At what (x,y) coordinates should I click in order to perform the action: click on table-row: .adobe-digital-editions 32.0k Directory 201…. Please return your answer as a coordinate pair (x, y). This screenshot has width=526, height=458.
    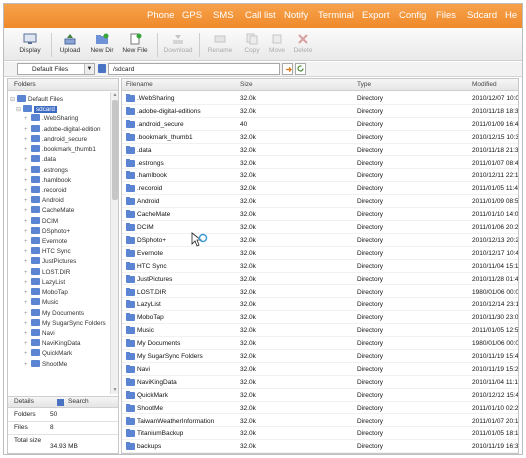
    Looking at the image, I should click on (320, 111).